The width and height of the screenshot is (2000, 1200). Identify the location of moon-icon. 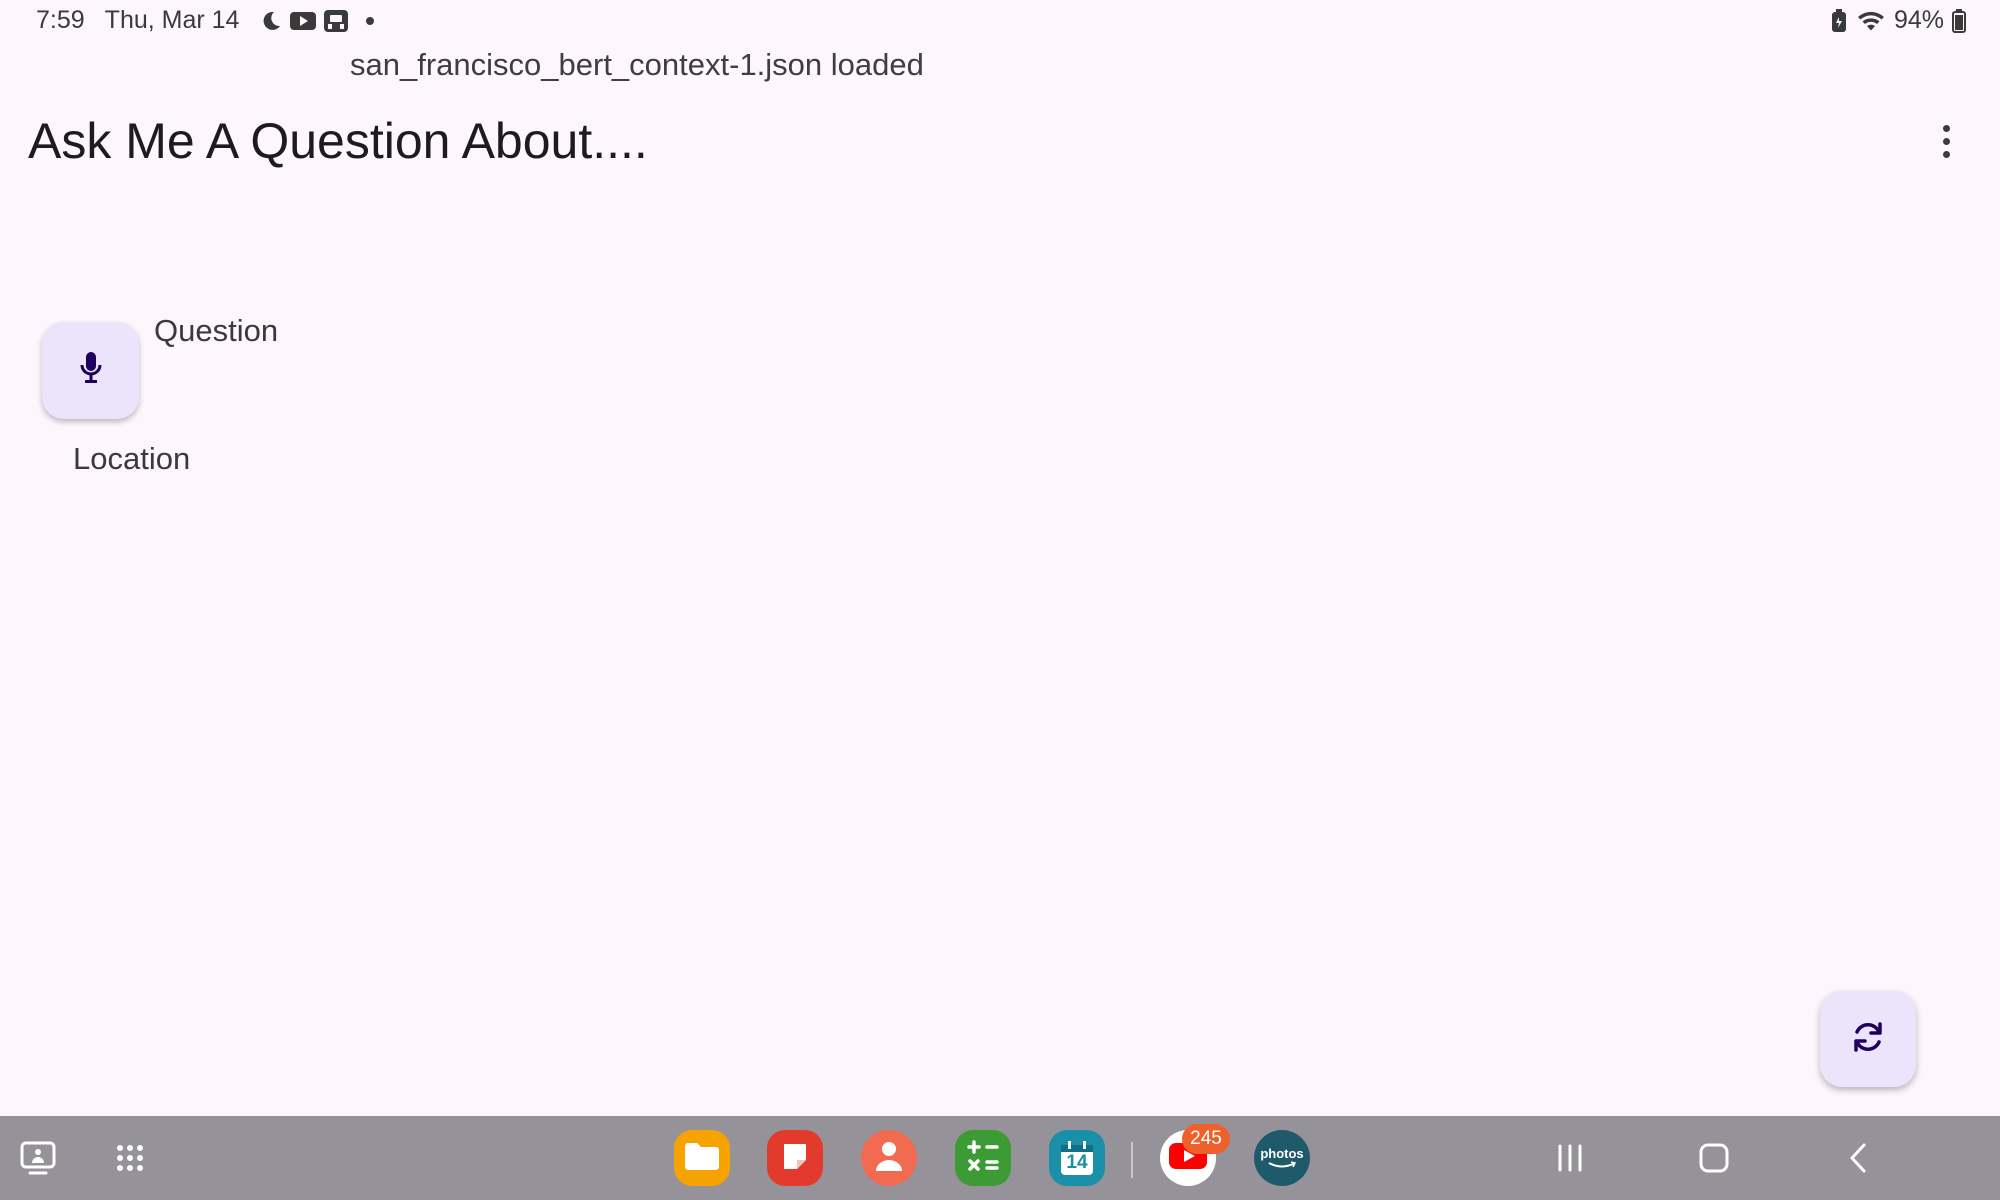
(271, 21).